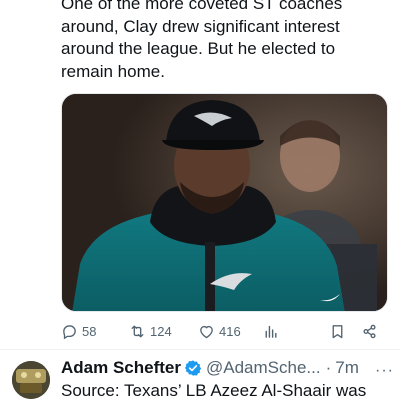 This screenshot has width=400, height=400. What do you see at coordinates (200, 26) in the screenshot?
I see `tweet-text-line: around, Clay drew significant interest` at bounding box center [200, 26].